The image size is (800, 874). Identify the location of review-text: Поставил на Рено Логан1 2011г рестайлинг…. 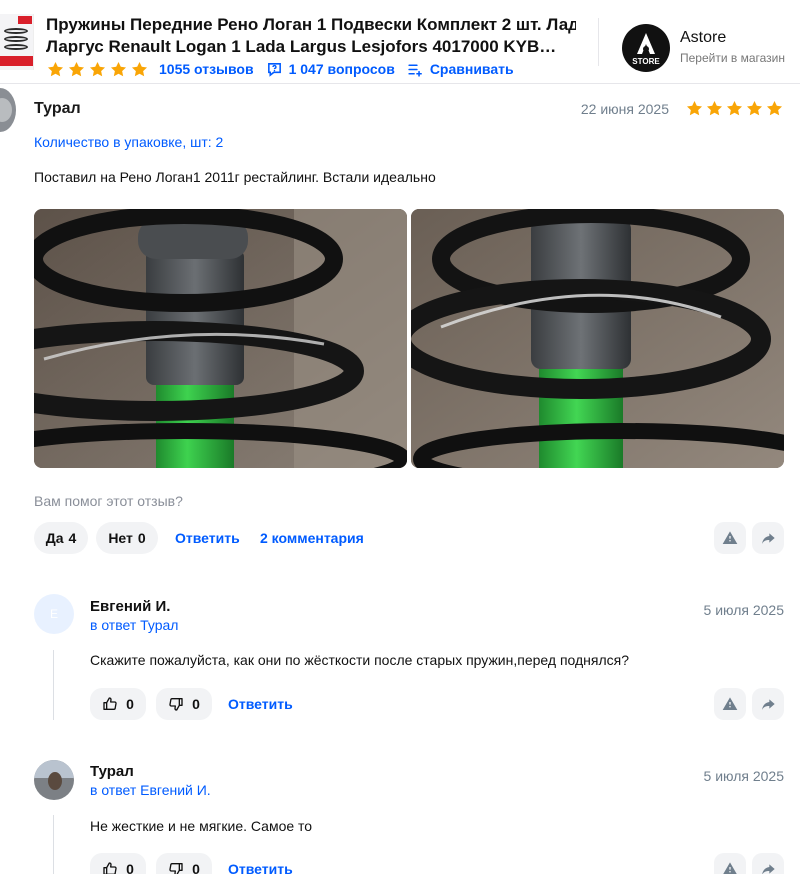
(235, 177).